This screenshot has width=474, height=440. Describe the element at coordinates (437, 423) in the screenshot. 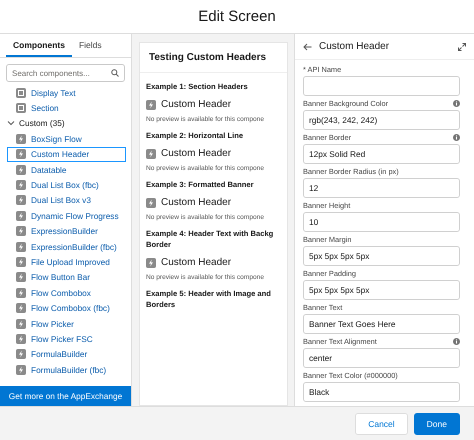

I see `done-button: Done` at that location.